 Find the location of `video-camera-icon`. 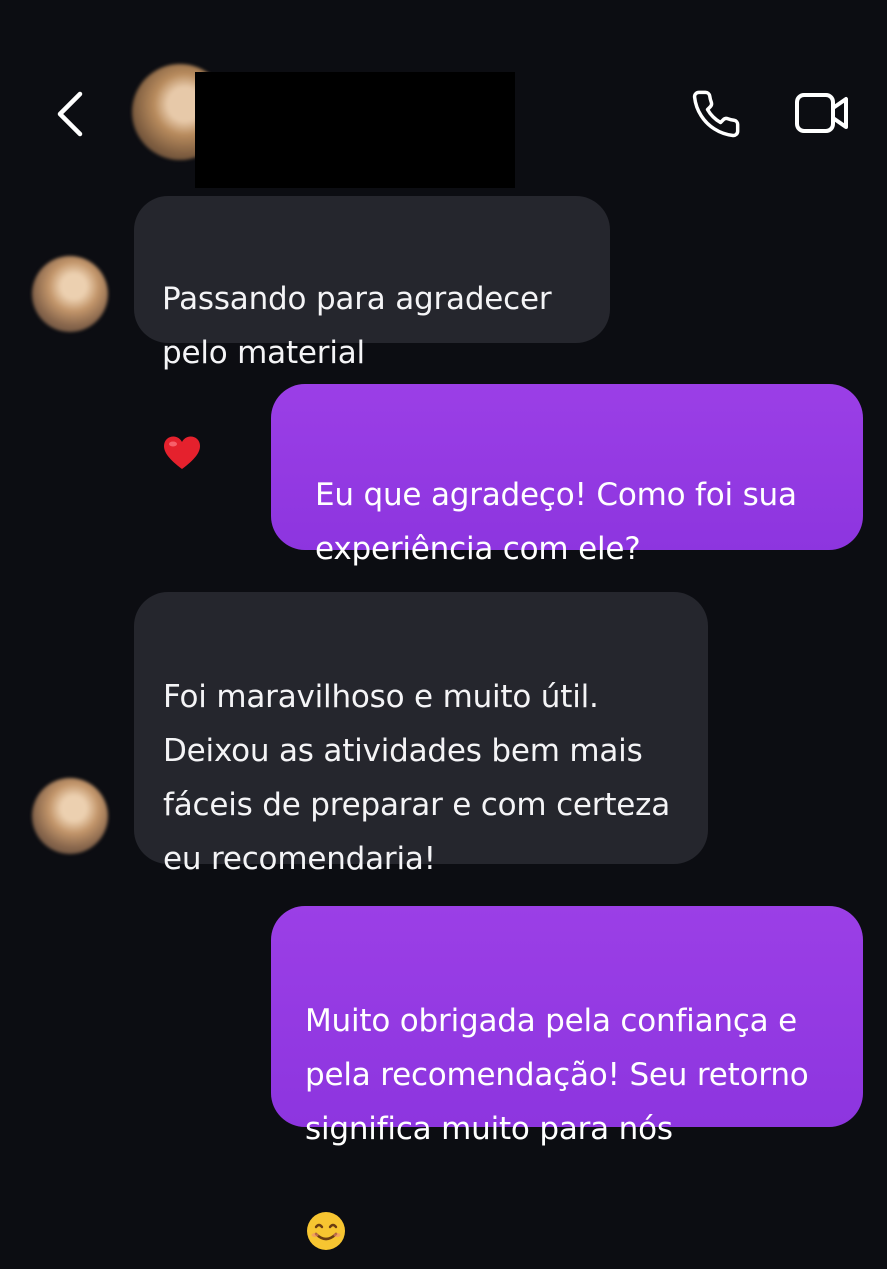

video-camera-icon is located at coordinates (821, 113).